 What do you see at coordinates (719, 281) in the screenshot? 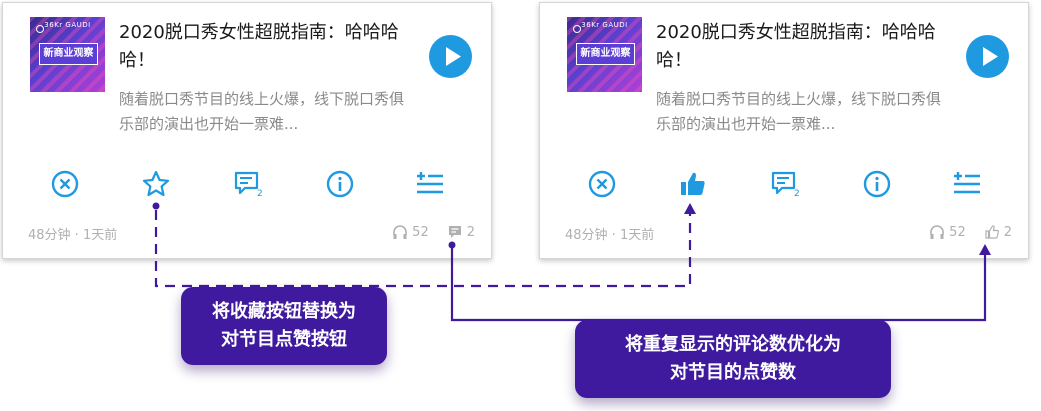
I see `solid-connector` at bounding box center [719, 281].